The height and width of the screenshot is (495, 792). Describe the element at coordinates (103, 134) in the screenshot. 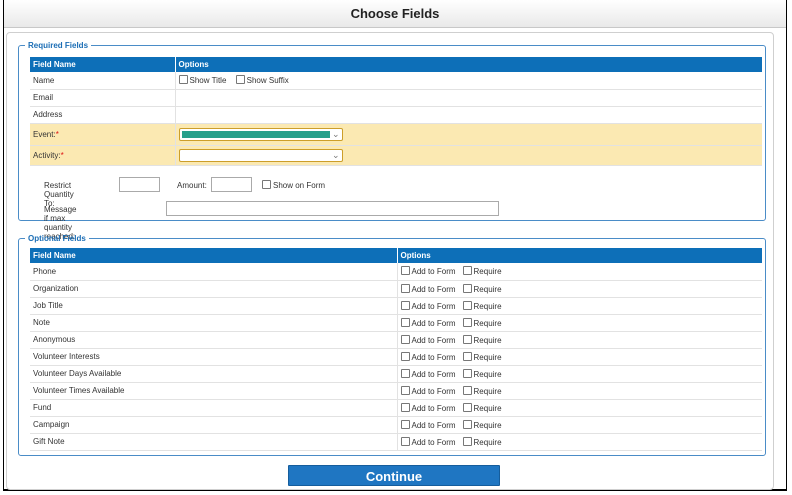

I see `field-name-event: Event:*` at that location.